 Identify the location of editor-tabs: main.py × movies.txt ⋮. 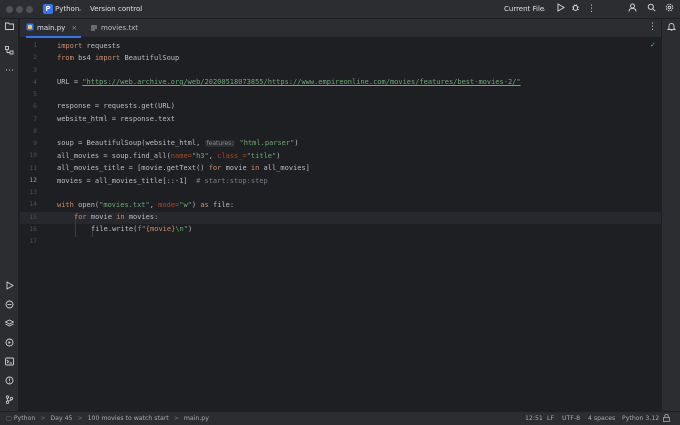
(340, 28).